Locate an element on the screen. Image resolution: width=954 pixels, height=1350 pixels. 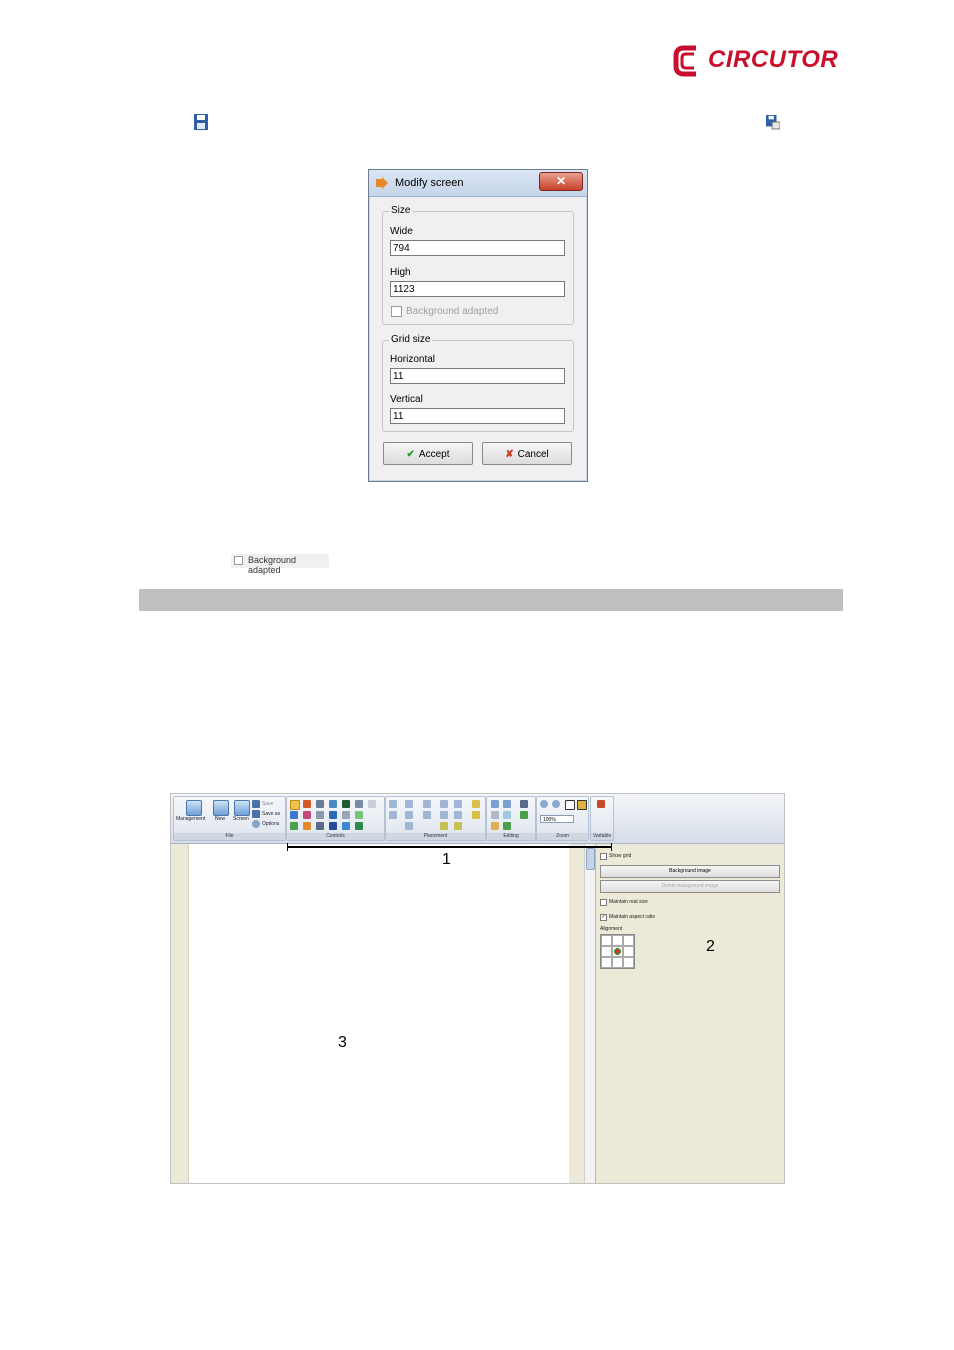
maintain-real-size-checkbox is located at coordinates (603, 902).